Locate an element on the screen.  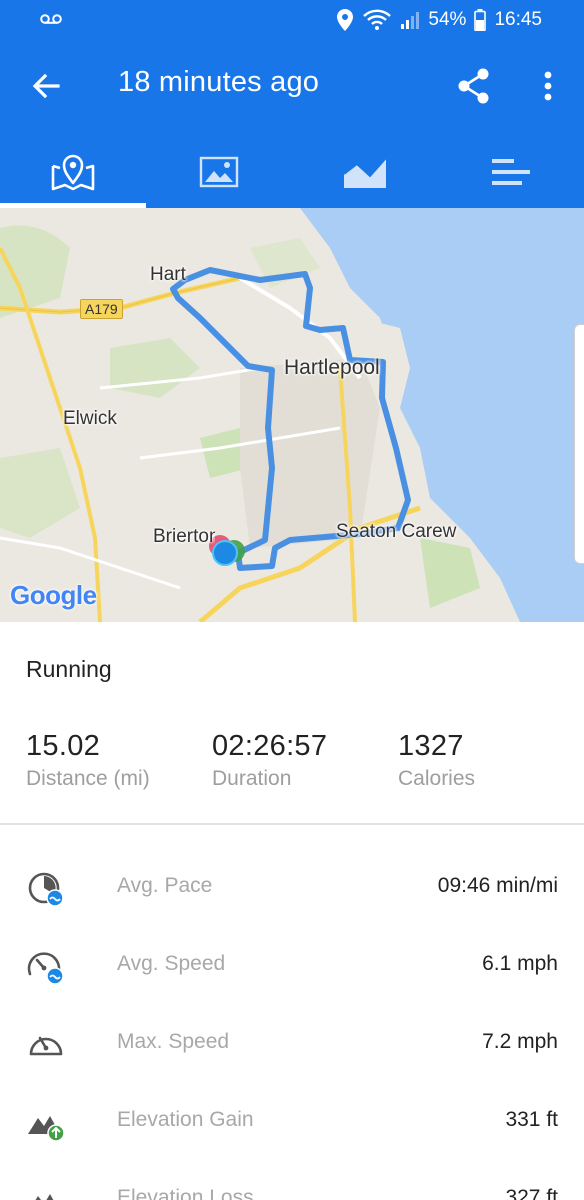
metric-row-elevation-gain: Elevation Gain 331 ft is located at coordinates (292, 1125).